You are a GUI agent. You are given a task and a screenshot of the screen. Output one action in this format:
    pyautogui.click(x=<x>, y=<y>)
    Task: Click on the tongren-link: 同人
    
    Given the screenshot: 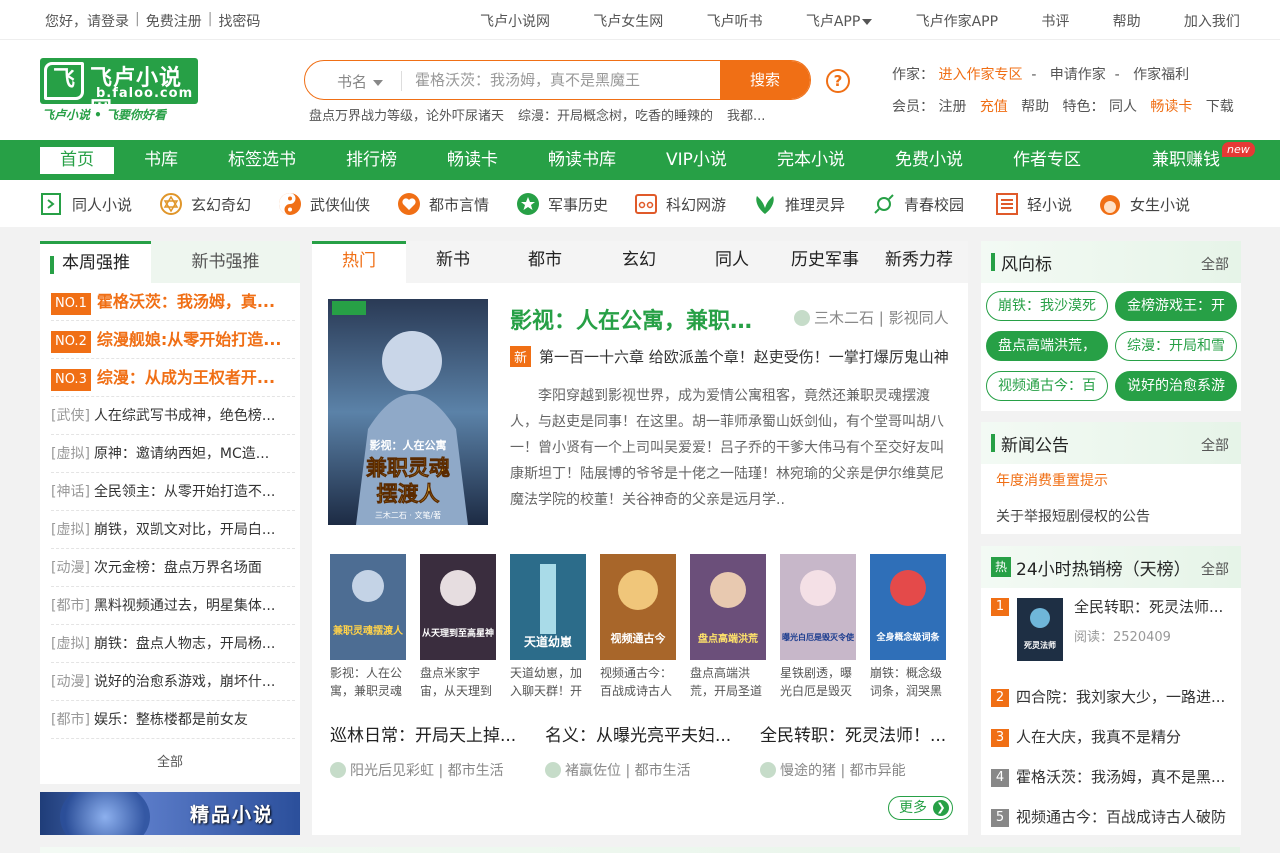 What is the action you would take?
    pyautogui.click(x=1123, y=107)
    